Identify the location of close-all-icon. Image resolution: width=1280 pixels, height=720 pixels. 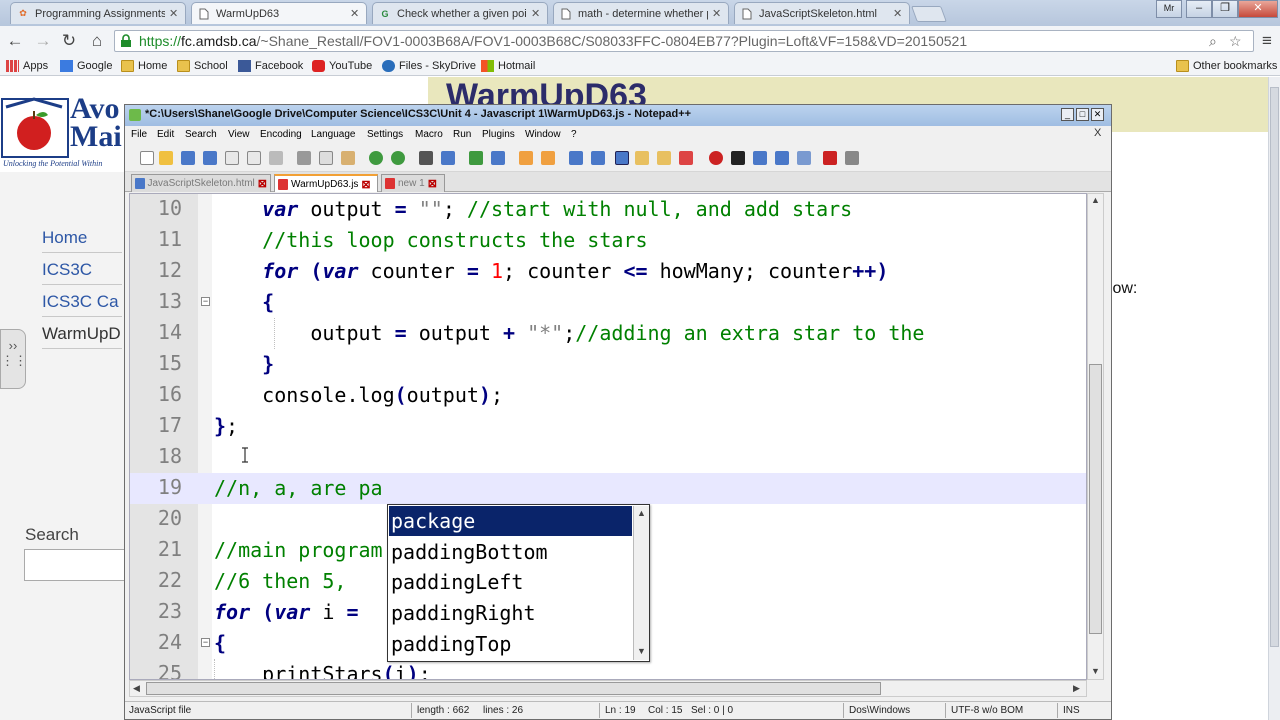
(254, 158).